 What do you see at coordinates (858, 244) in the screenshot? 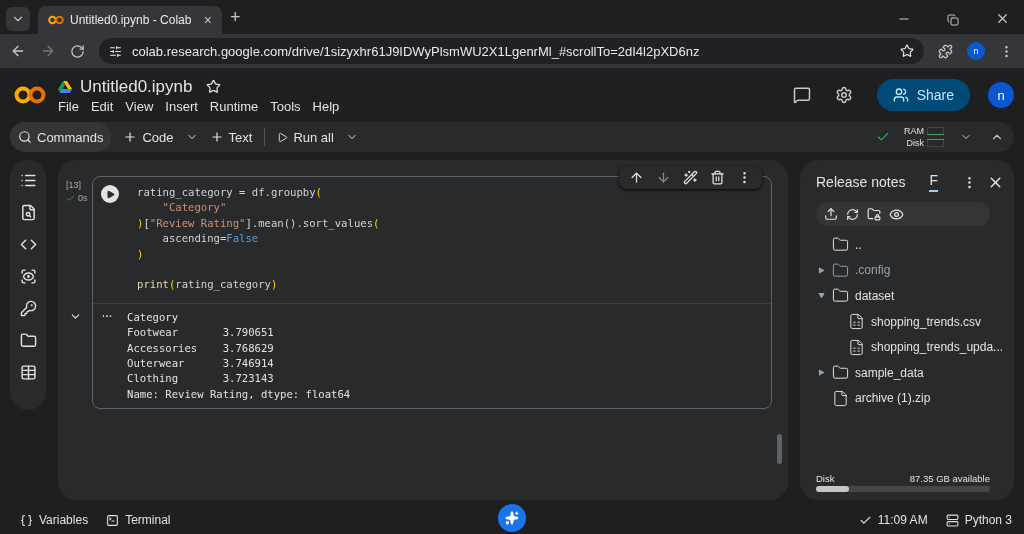
I see `file-name: ..` at bounding box center [858, 244].